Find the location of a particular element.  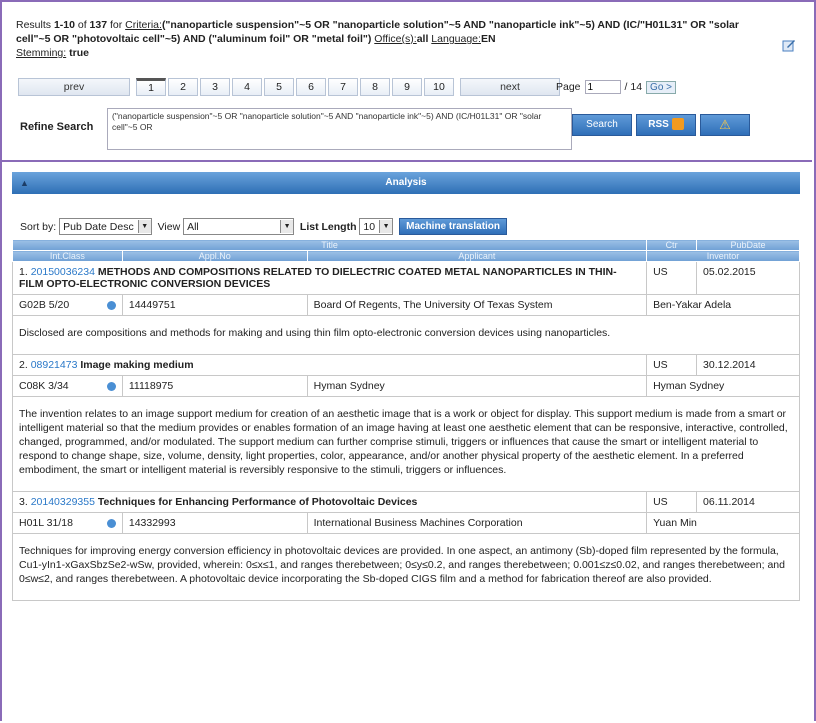

col-title: Title is located at coordinates (329, 245).